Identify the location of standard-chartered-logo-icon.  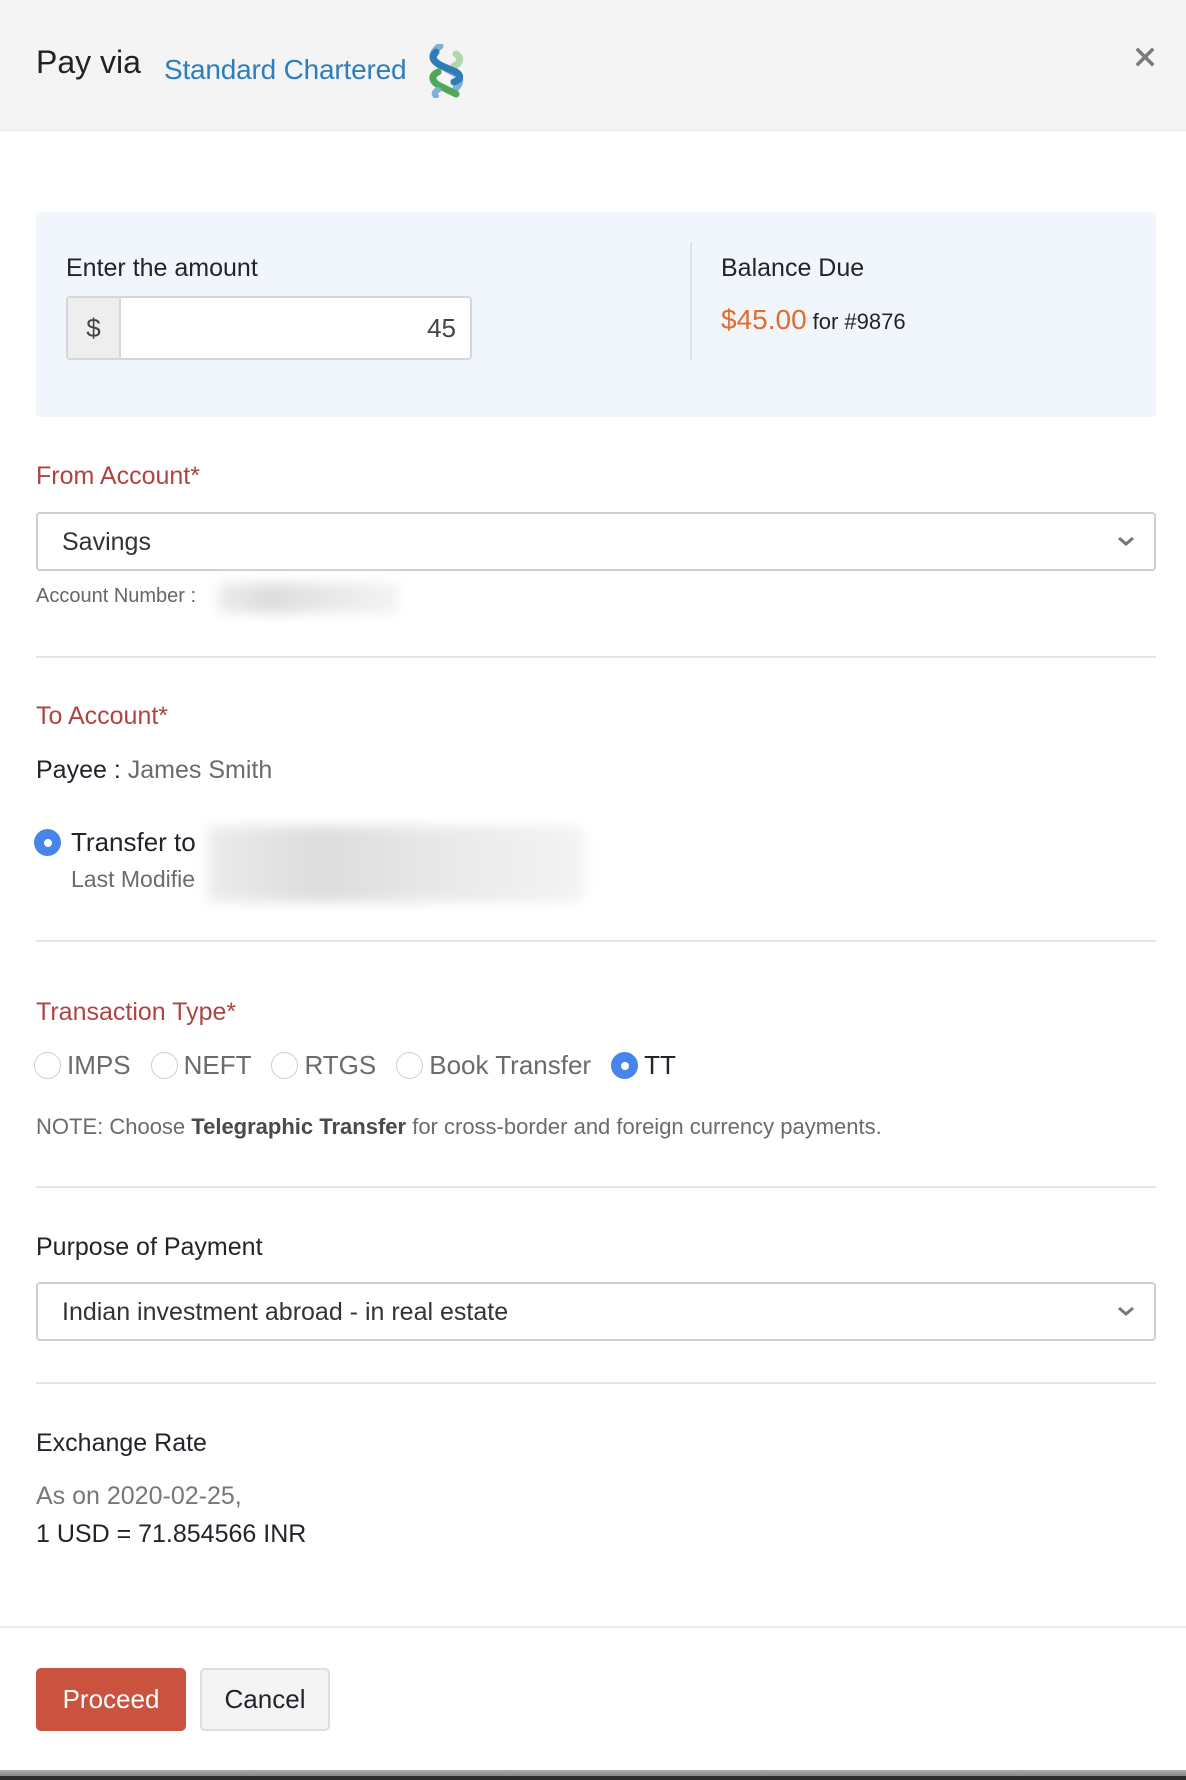
(446, 71).